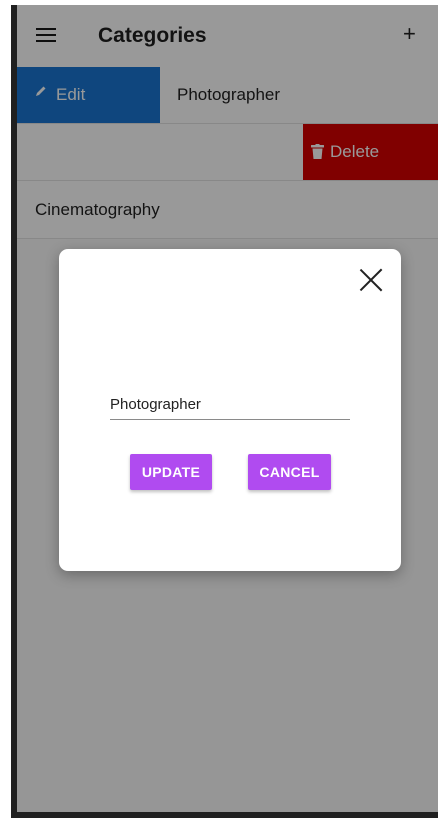 The image size is (442, 818). What do you see at coordinates (230, 404) in the screenshot?
I see `category-name-input` at bounding box center [230, 404].